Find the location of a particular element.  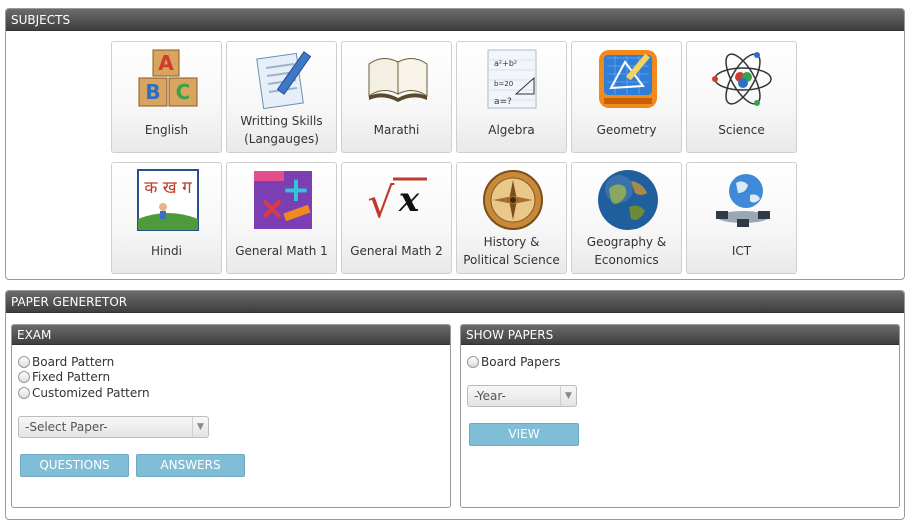

radio-board-pattern: Board Pattern is located at coordinates (66, 361).